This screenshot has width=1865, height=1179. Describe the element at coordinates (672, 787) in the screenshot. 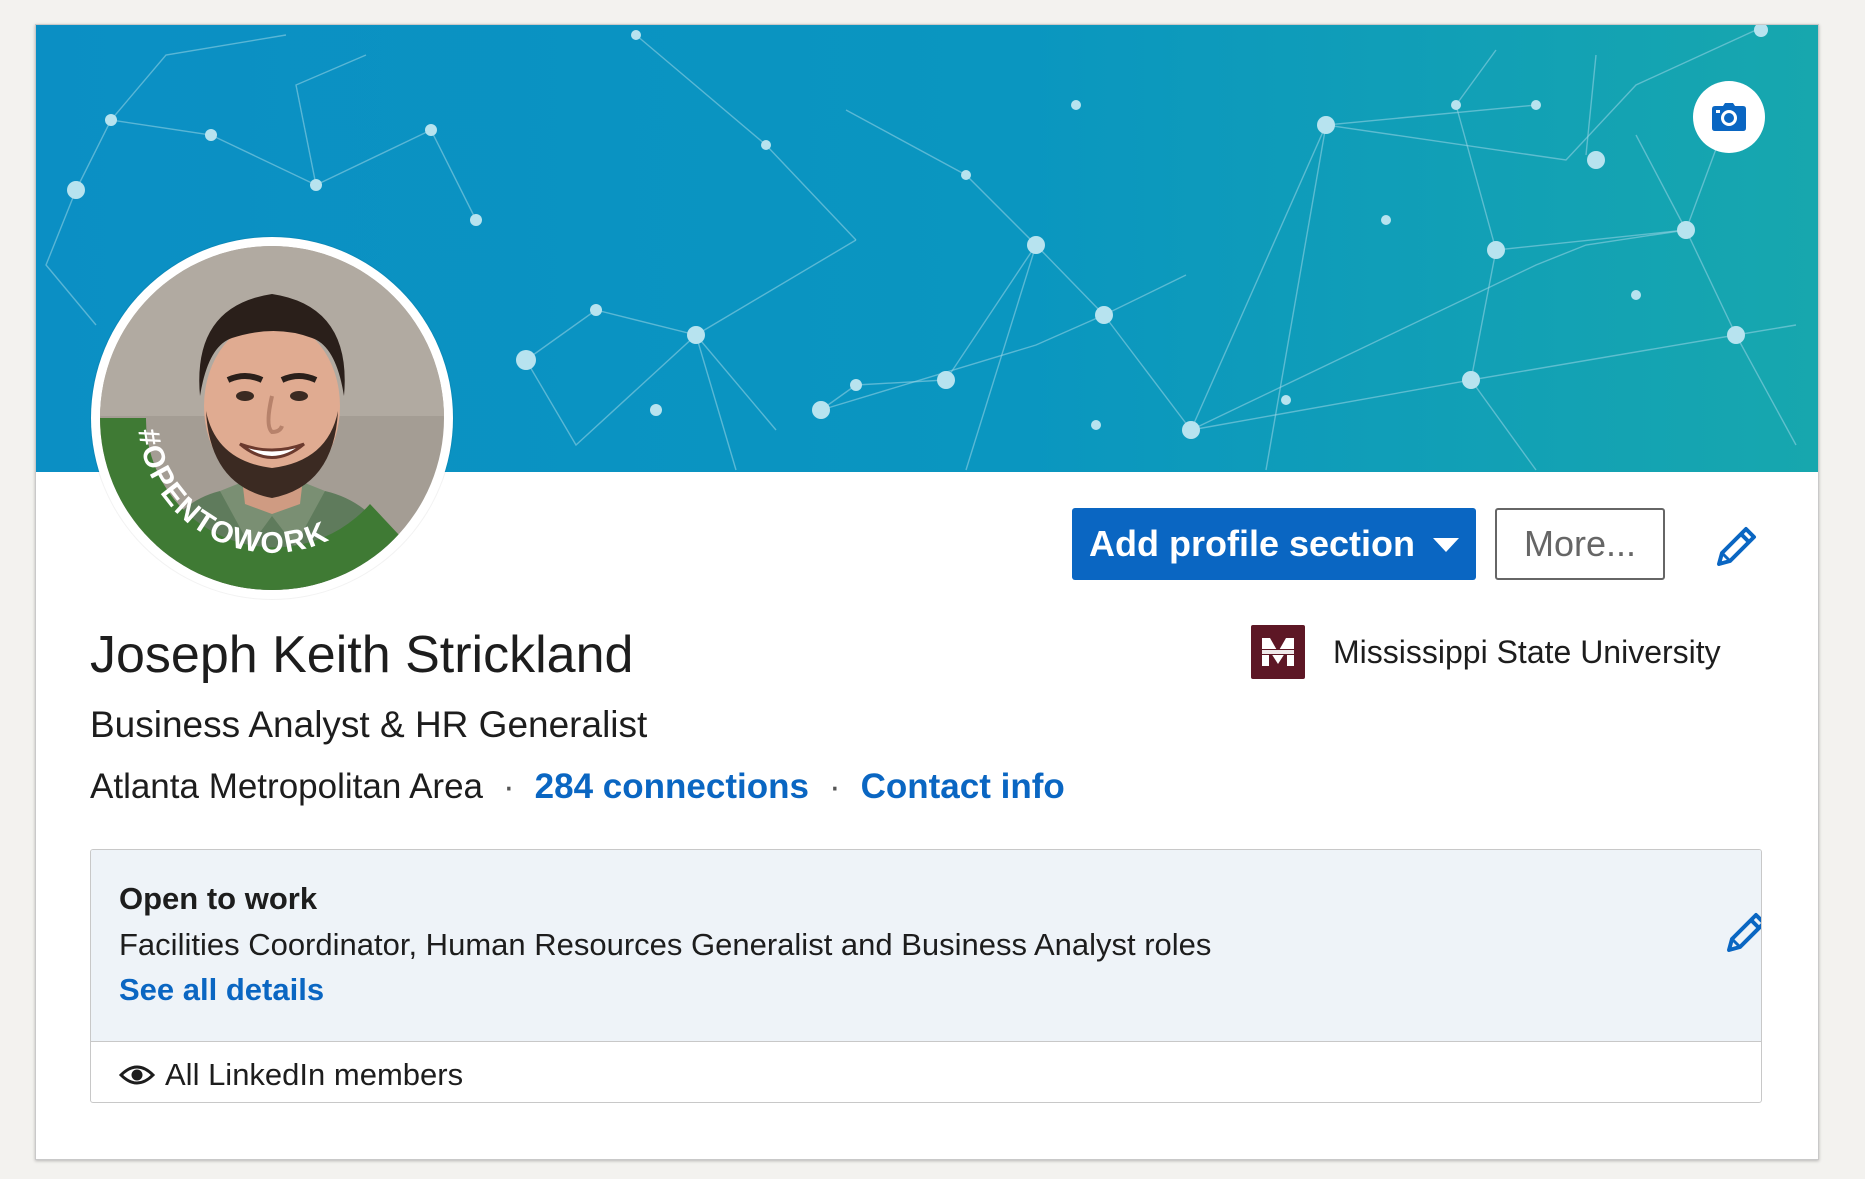

I see `connections-link: 284 connections` at that location.